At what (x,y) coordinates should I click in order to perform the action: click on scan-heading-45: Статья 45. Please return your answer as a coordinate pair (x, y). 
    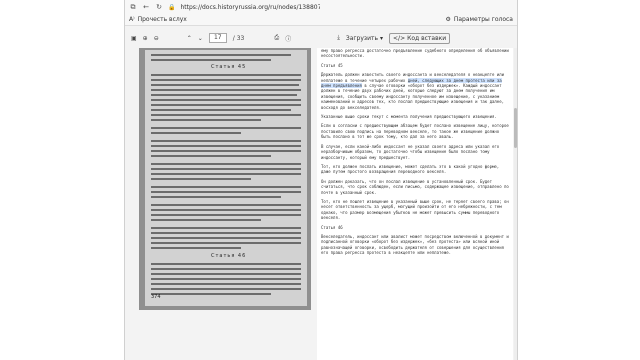
    Looking at the image, I should click on (229, 67).